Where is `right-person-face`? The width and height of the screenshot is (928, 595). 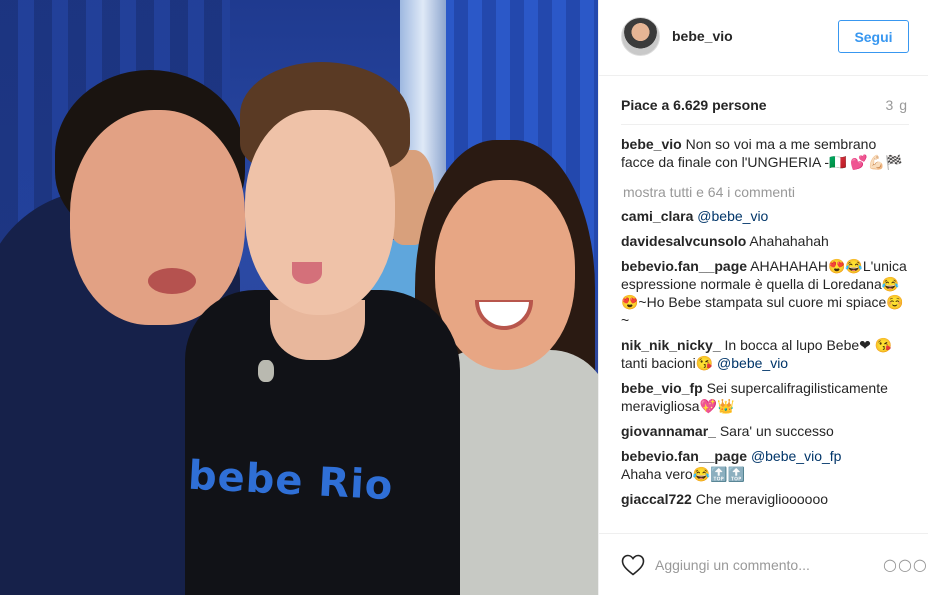 right-person-face is located at coordinates (505, 275).